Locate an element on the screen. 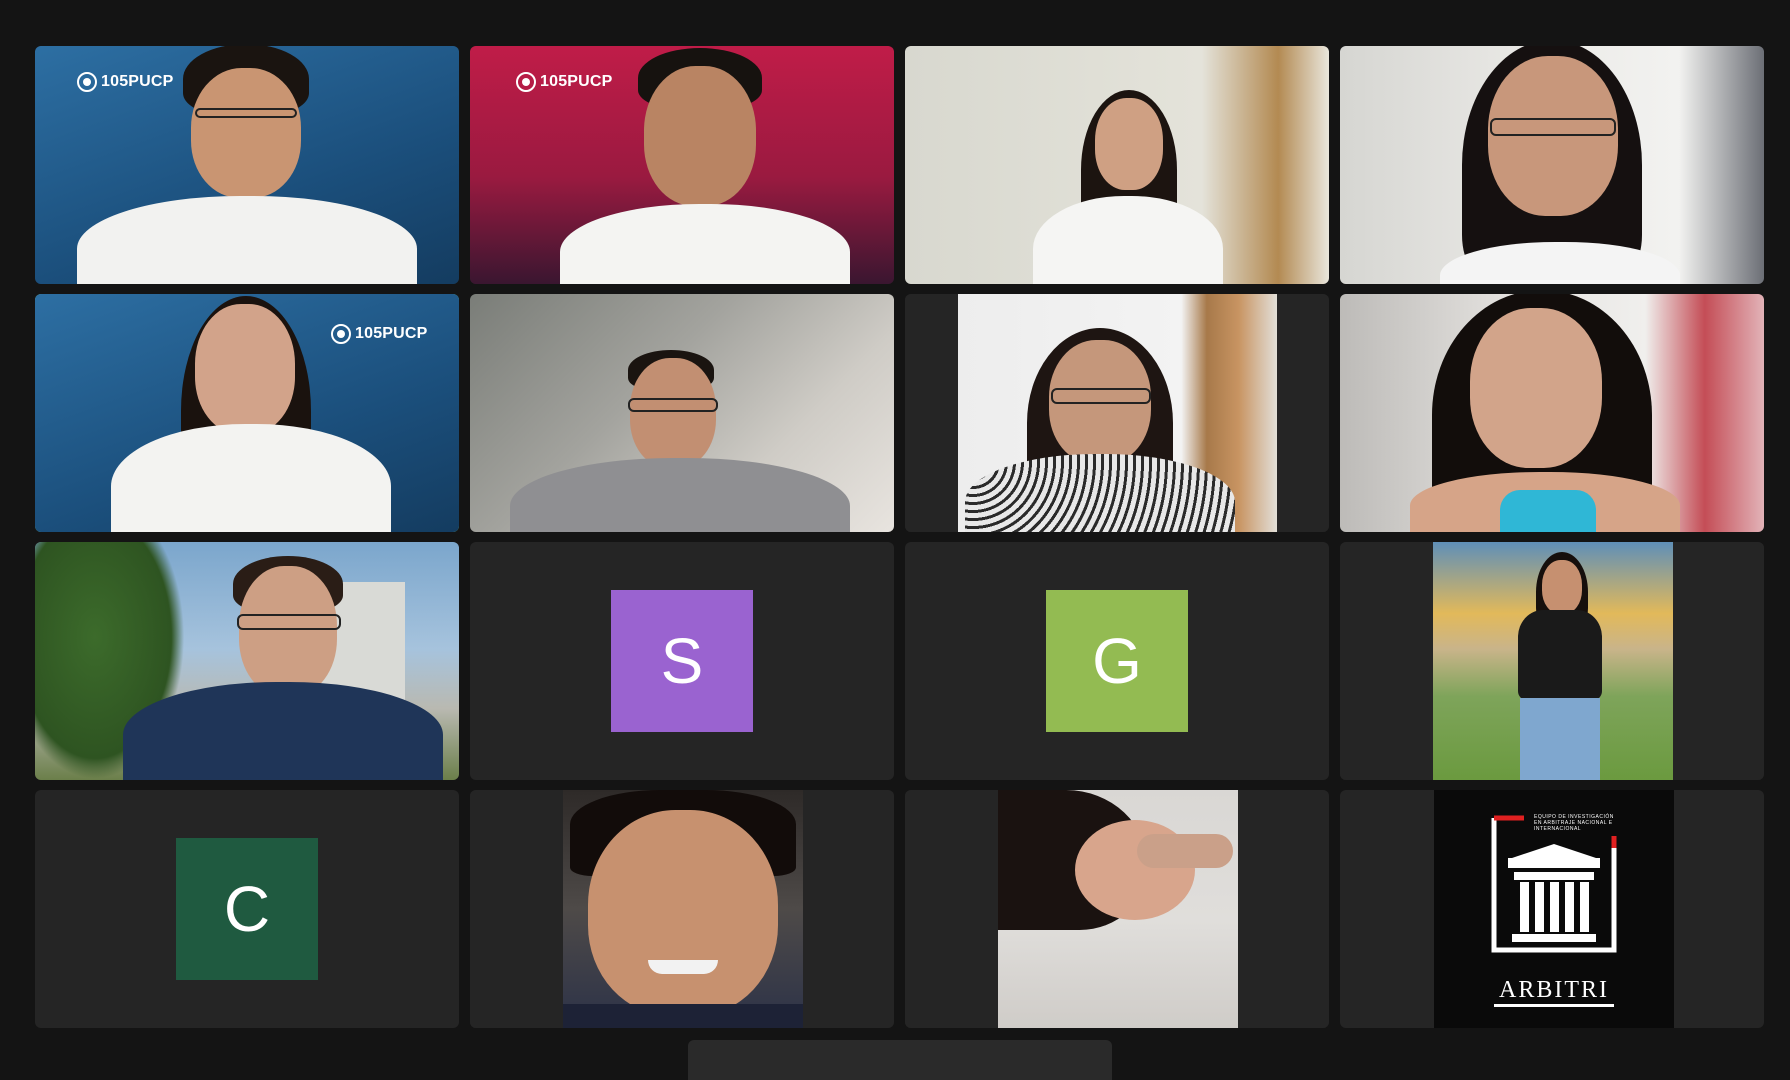 The height and width of the screenshot is (1080, 1790). participant-tile-5: 105PUCP is located at coordinates (247, 413).